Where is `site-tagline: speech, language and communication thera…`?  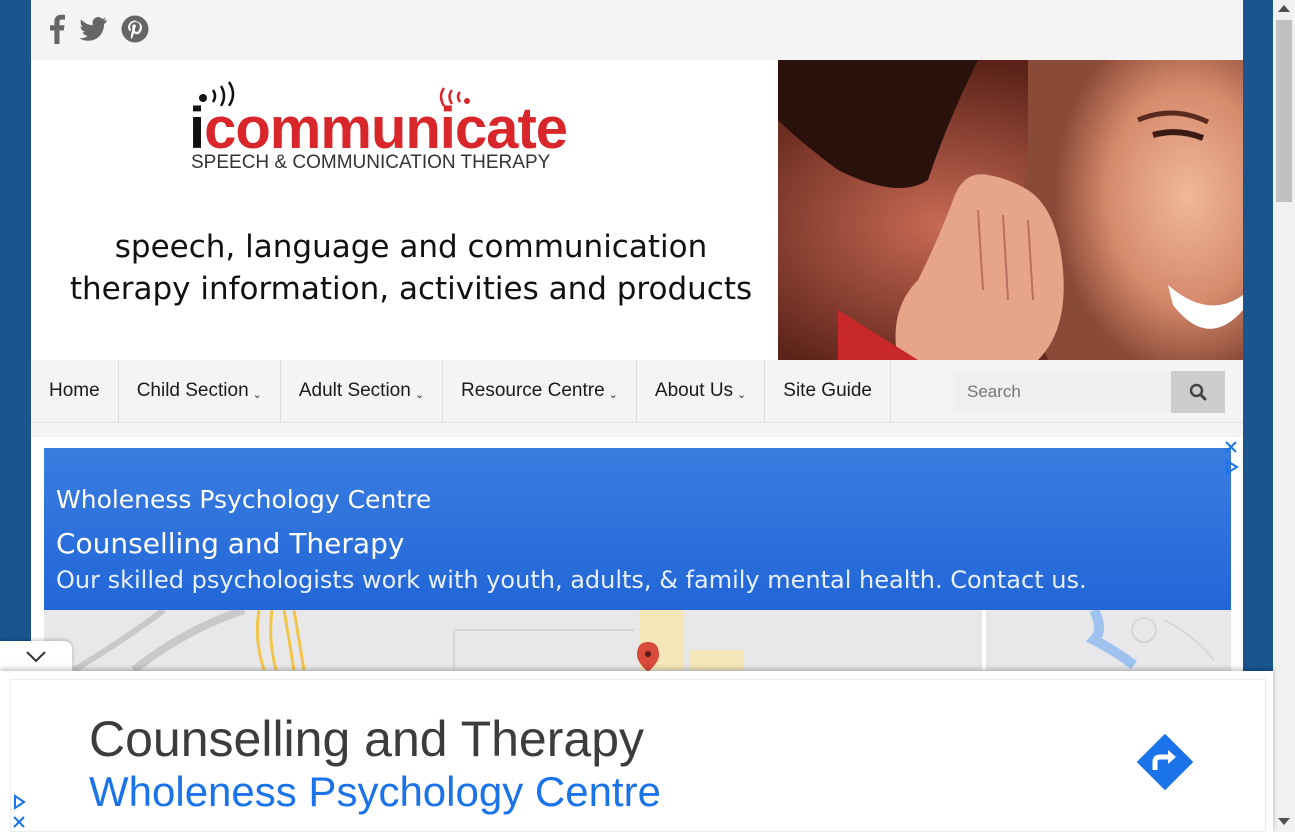 site-tagline: speech, language and communication thera… is located at coordinates (411, 268).